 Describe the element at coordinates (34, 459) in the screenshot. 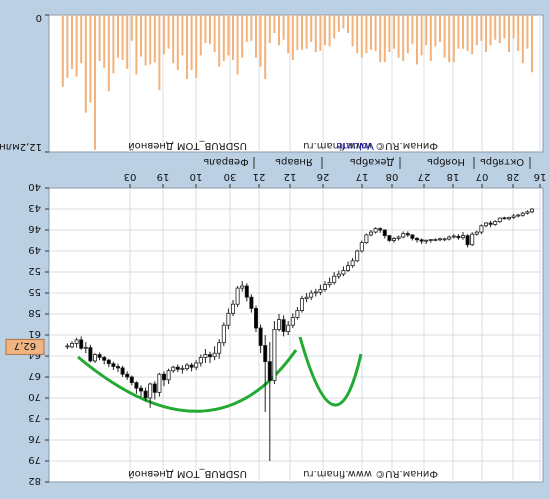

I see `price-tick-label: 79` at that location.